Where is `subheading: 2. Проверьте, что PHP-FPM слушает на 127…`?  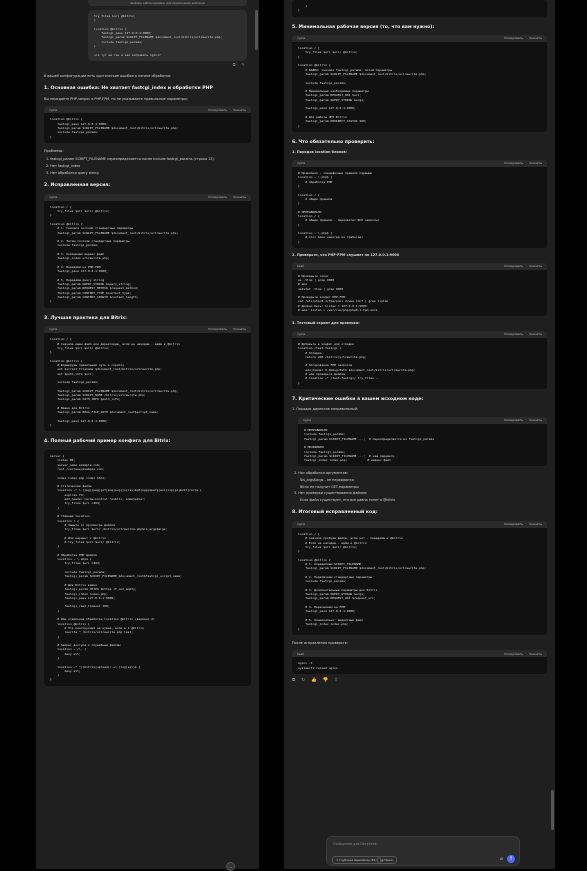
subheading: 2. Проверьте, что PHP-FPM слушает на 127… is located at coordinates (346, 255).